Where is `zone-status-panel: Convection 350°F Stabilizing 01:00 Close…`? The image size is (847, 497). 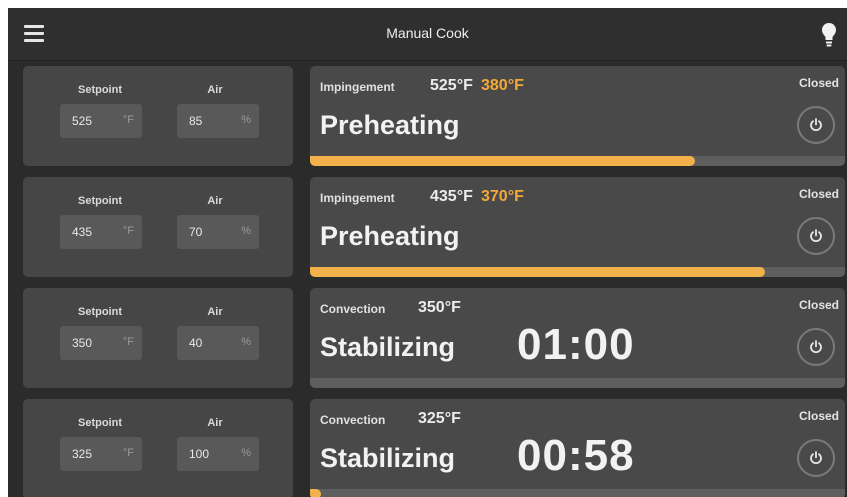
zone-status-panel: Convection 350°F Stabilizing 01:00 Close… is located at coordinates (577, 338).